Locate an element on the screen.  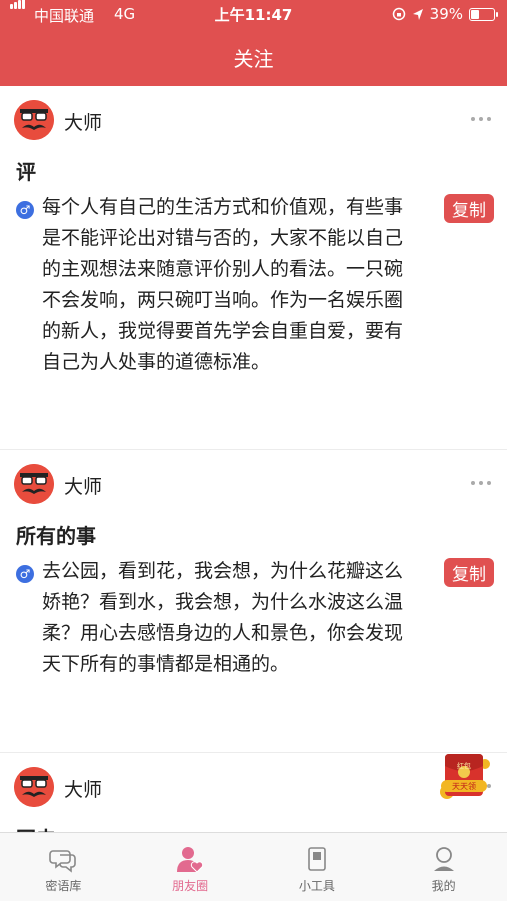
tab-xiao-gong-ju: 小工具 is located at coordinates (317, 867).